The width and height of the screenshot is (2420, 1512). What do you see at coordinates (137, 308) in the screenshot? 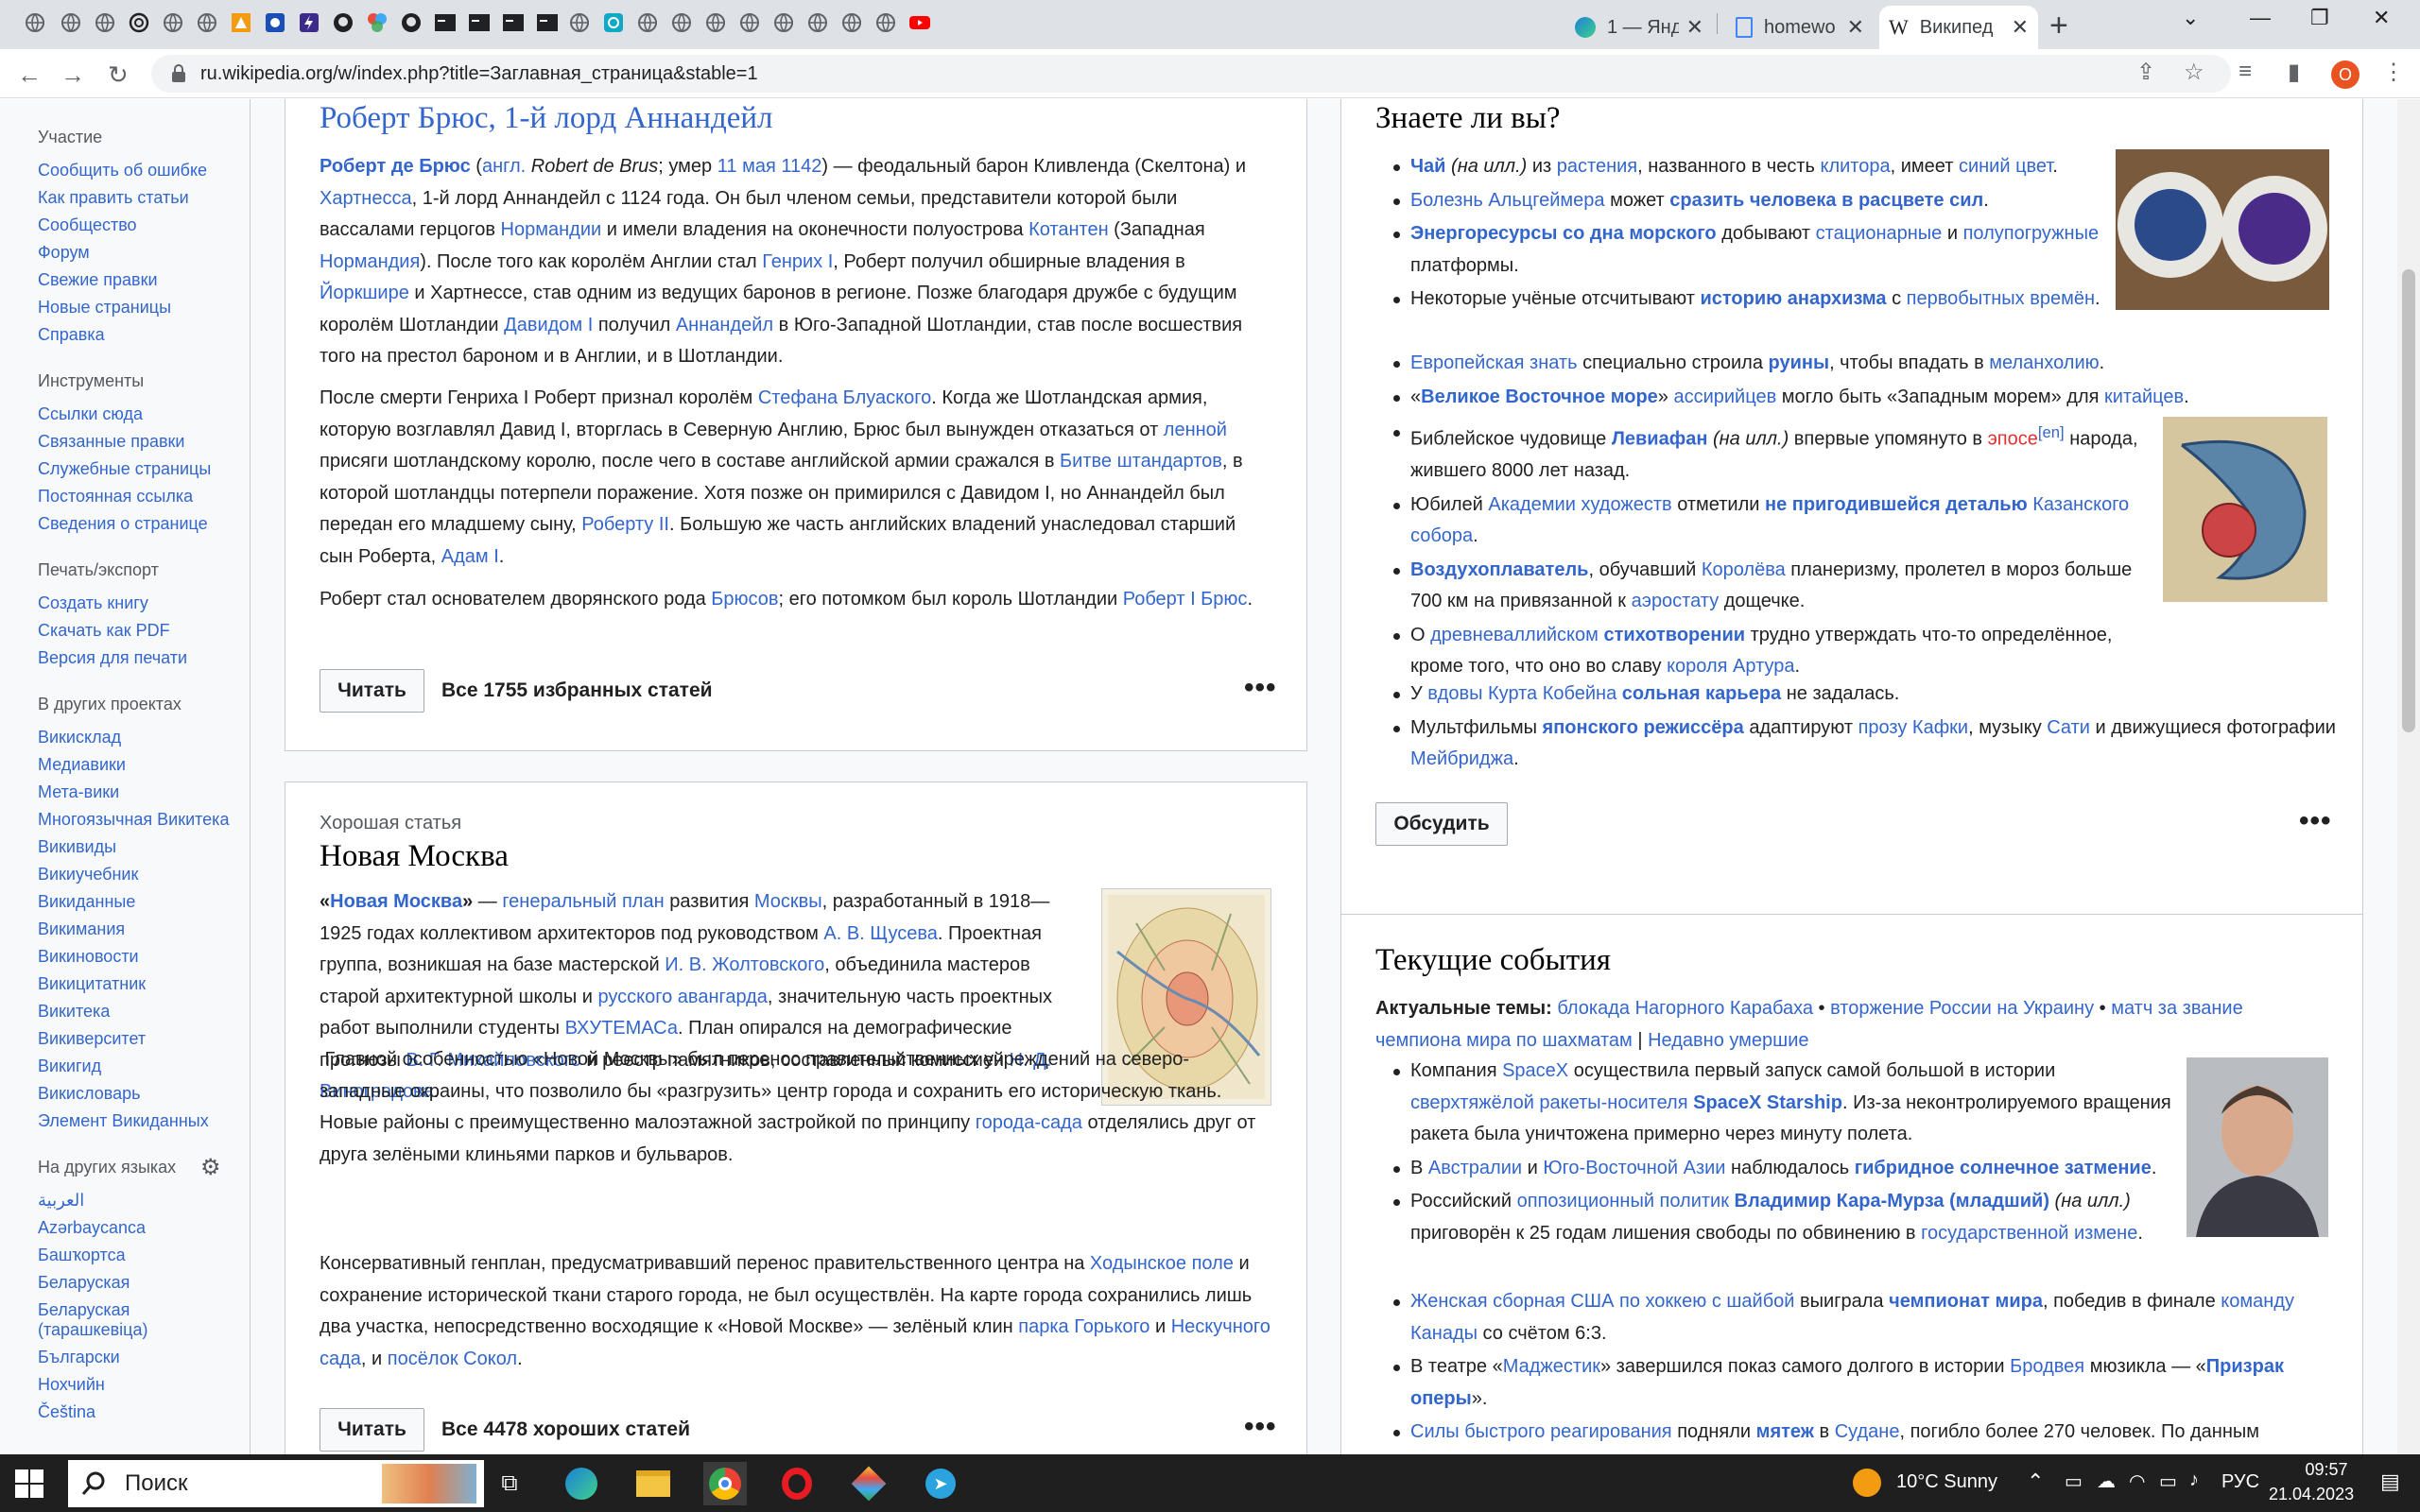
I see `sidebar-link: Новые страницы` at bounding box center [137, 308].